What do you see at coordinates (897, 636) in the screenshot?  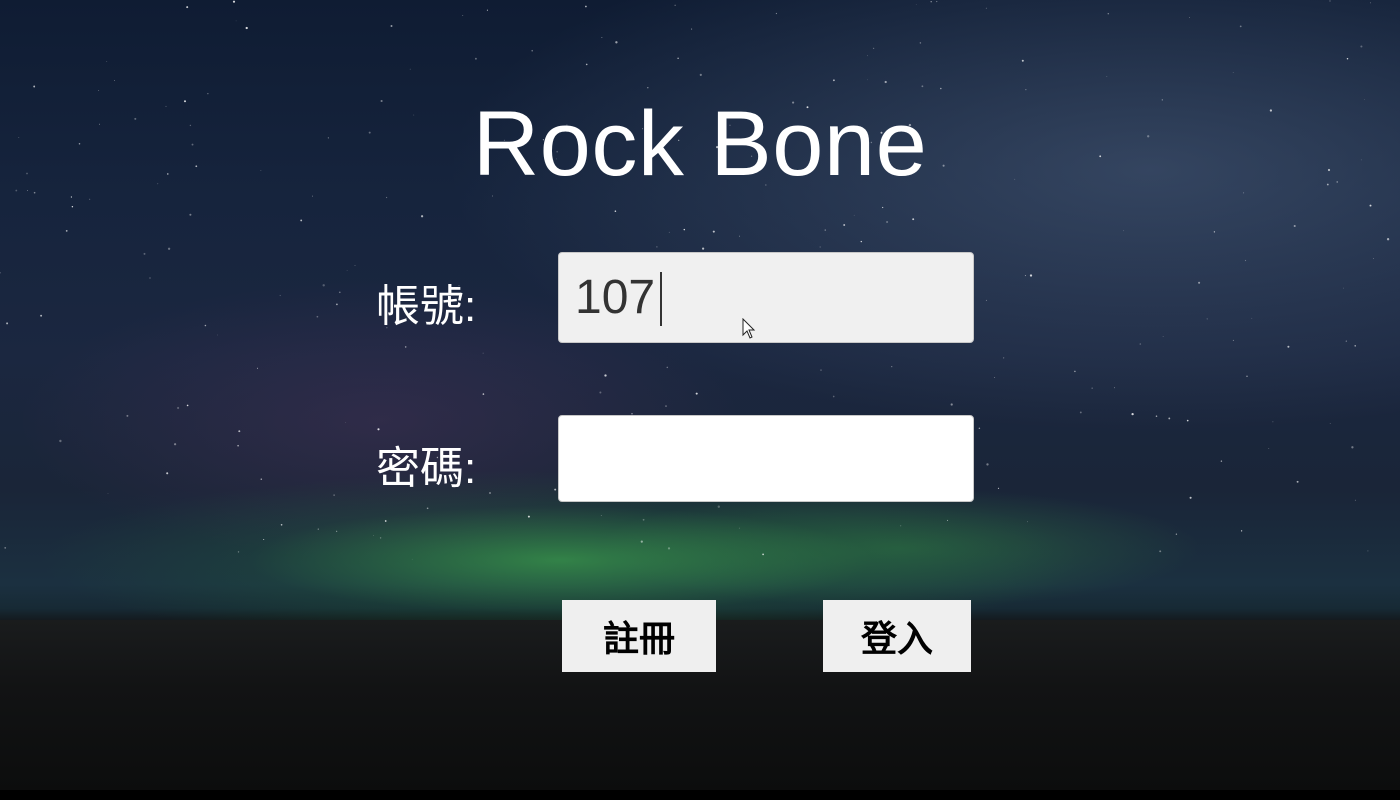 I see `login-button: 登入` at bounding box center [897, 636].